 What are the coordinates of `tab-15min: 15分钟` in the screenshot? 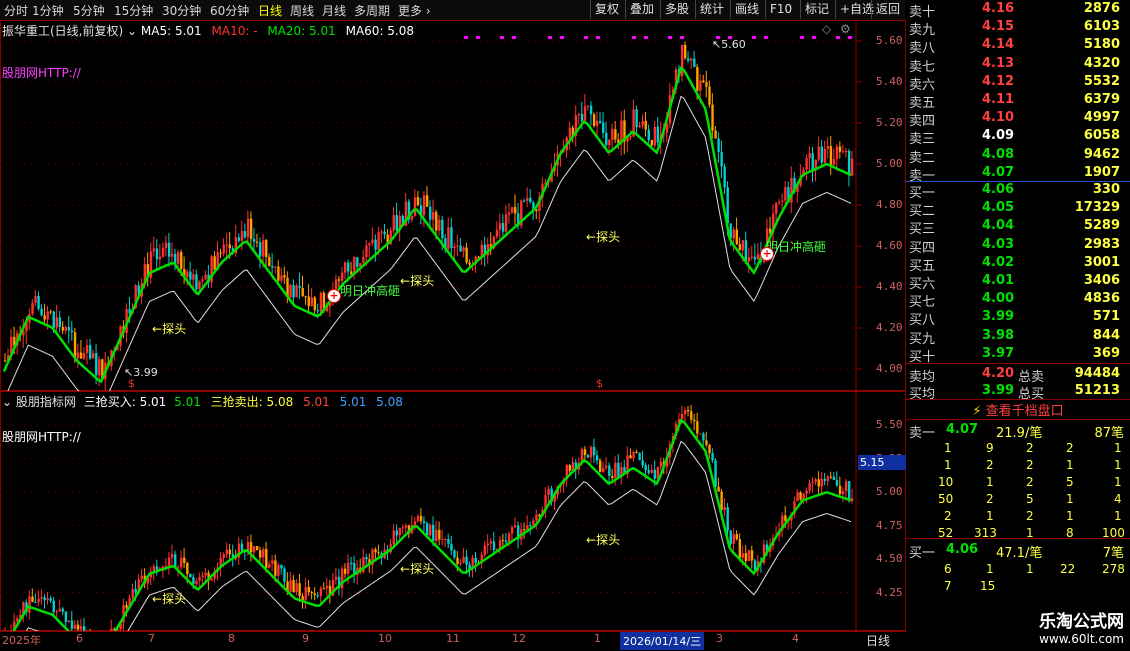 It's located at (133, 10).